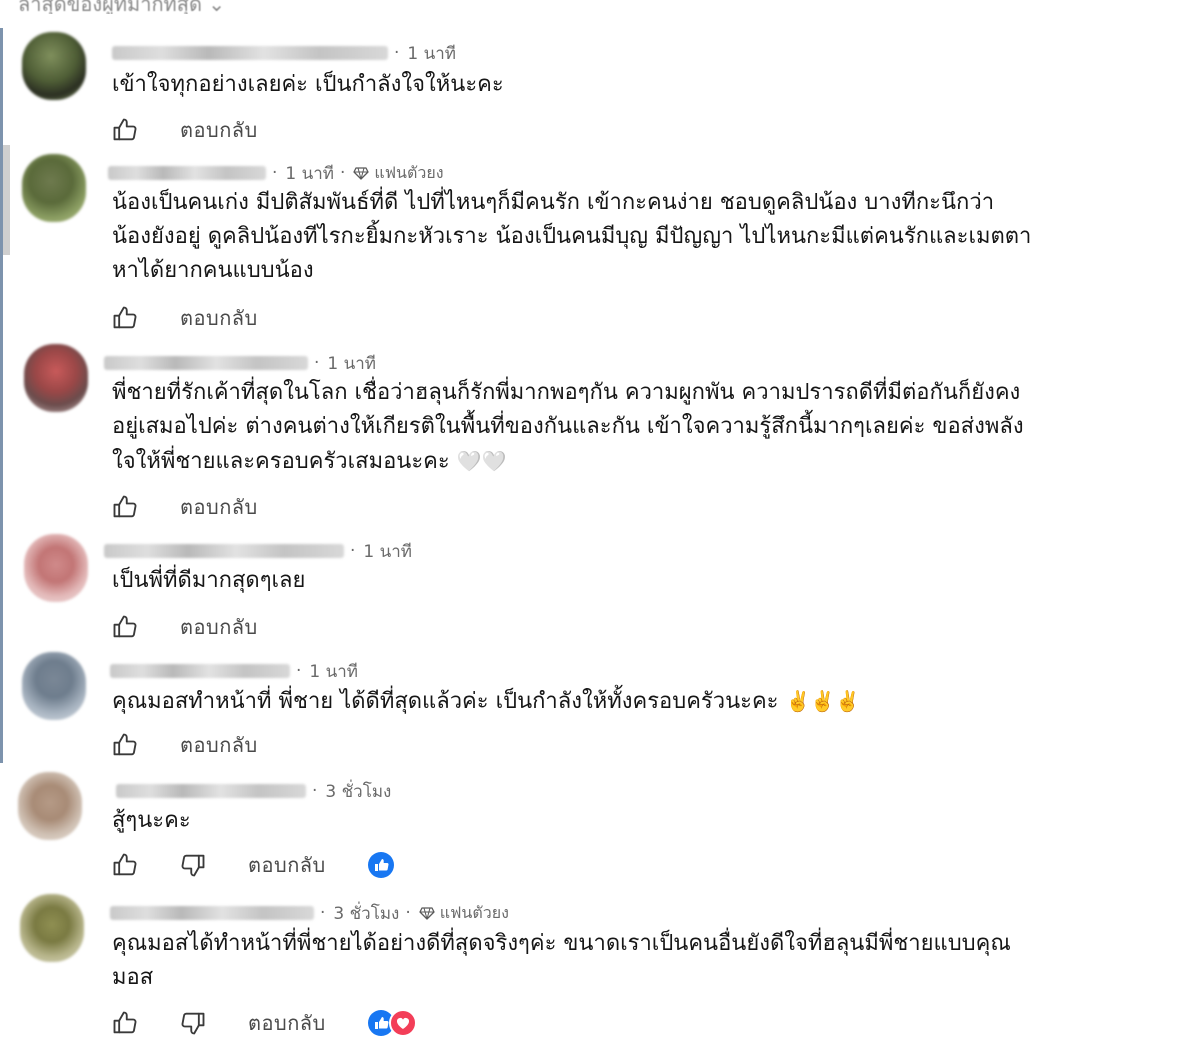  I want to click on comment-text: เข้าใจทุกอย่างเลยค่ะ เป็นกำลังใจให้นะคะ, so click(308, 84).